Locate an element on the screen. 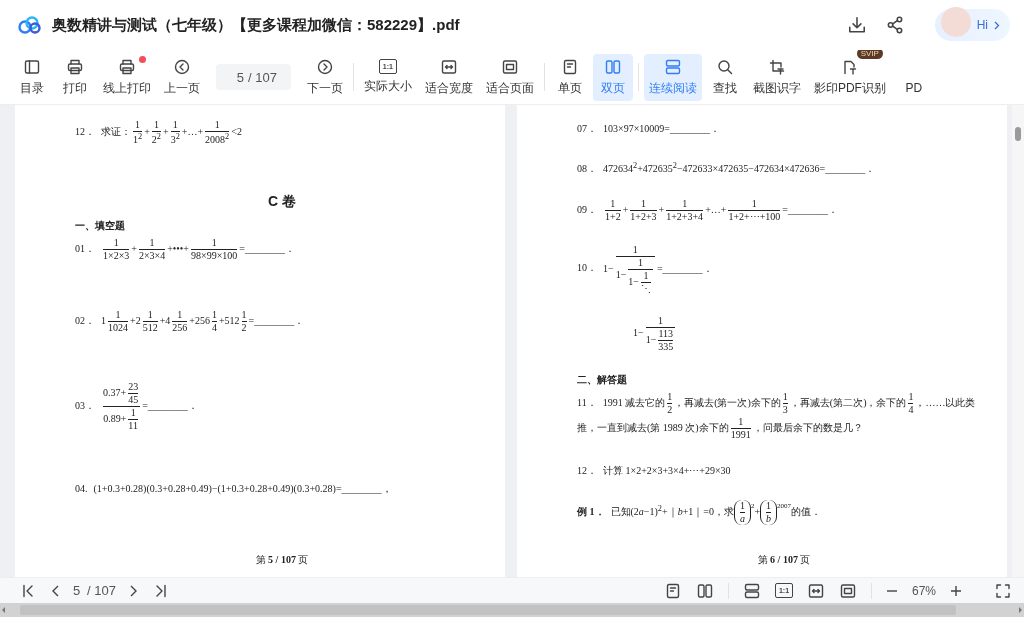 This screenshot has width=1024, height=617. horizontal-scrollbar is located at coordinates (512, 610).